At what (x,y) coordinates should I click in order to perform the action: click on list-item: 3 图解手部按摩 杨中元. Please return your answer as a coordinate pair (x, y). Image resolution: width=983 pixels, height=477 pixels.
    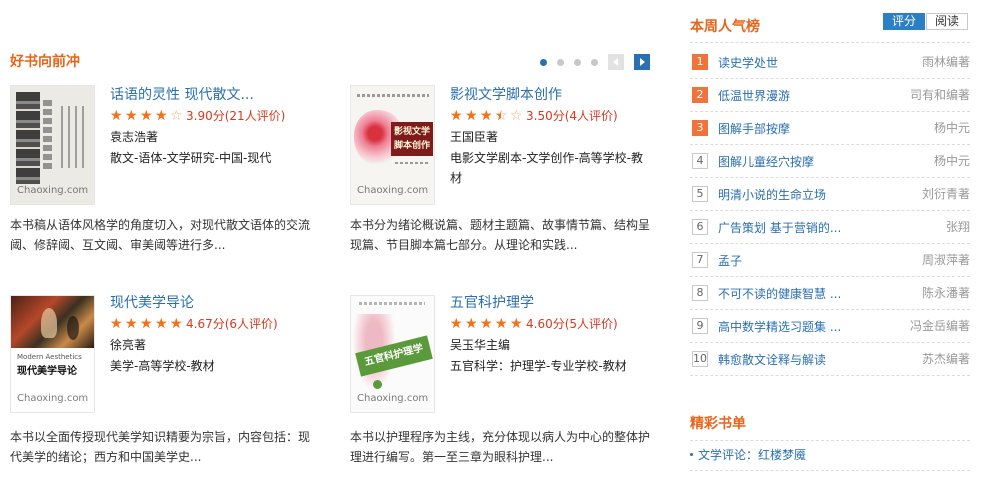
    Looking at the image, I should click on (830, 128).